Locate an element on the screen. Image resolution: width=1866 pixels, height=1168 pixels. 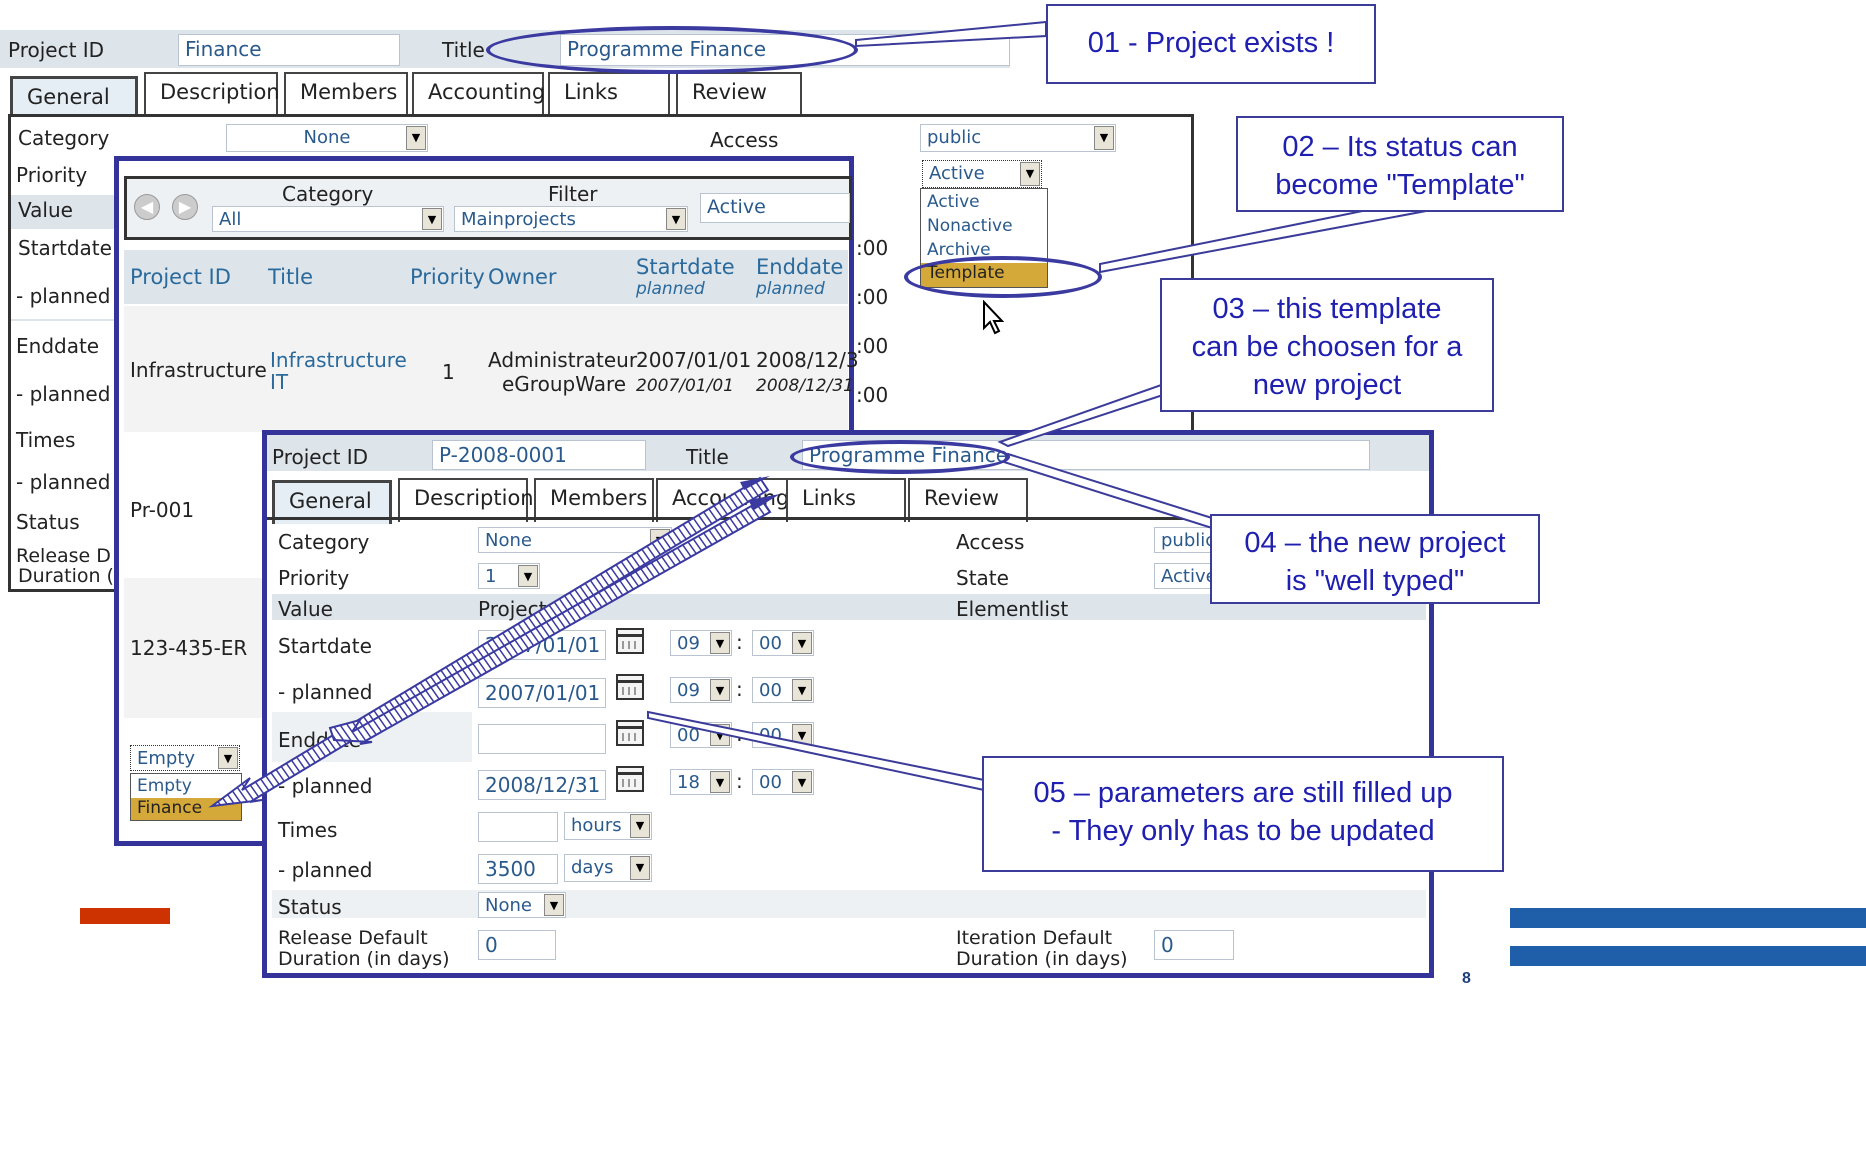
highlight-ellipse-new-title is located at coordinates (900, 457).